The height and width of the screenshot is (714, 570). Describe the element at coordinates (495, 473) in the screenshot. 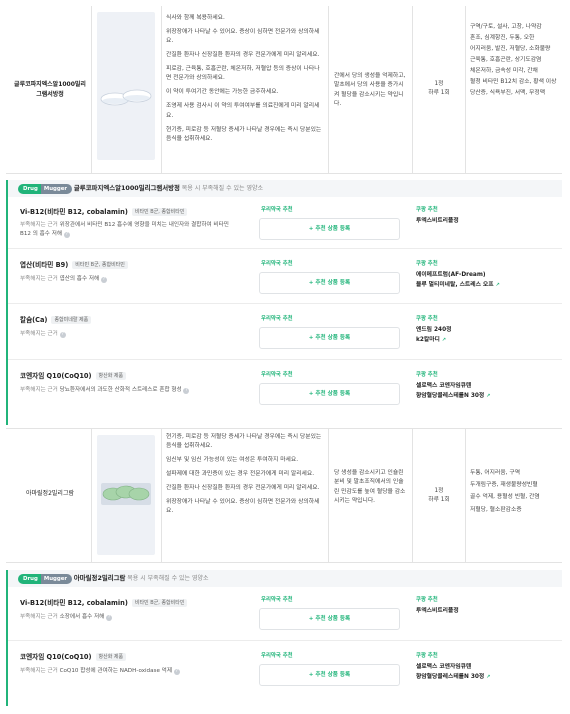

I see `side-effect-line: 두통, 어지러움, 구역` at that location.